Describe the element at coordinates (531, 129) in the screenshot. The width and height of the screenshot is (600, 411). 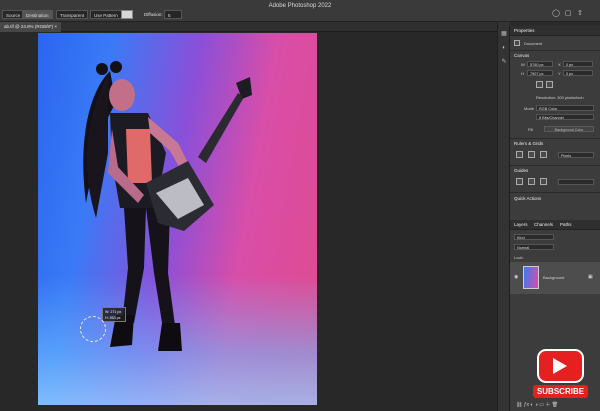
I see `fill-label: Fill` at that location.